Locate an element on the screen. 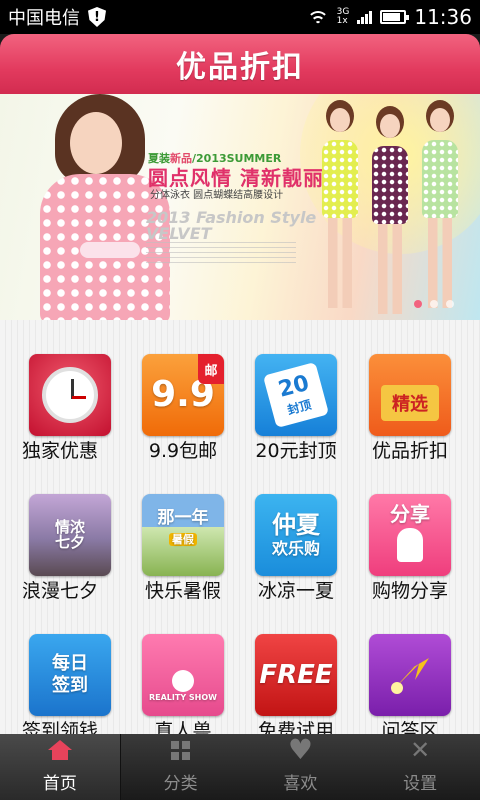 This screenshot has height=800, width=480. grid-item-label: 优品折扣 is located at coordinates (409, 451).